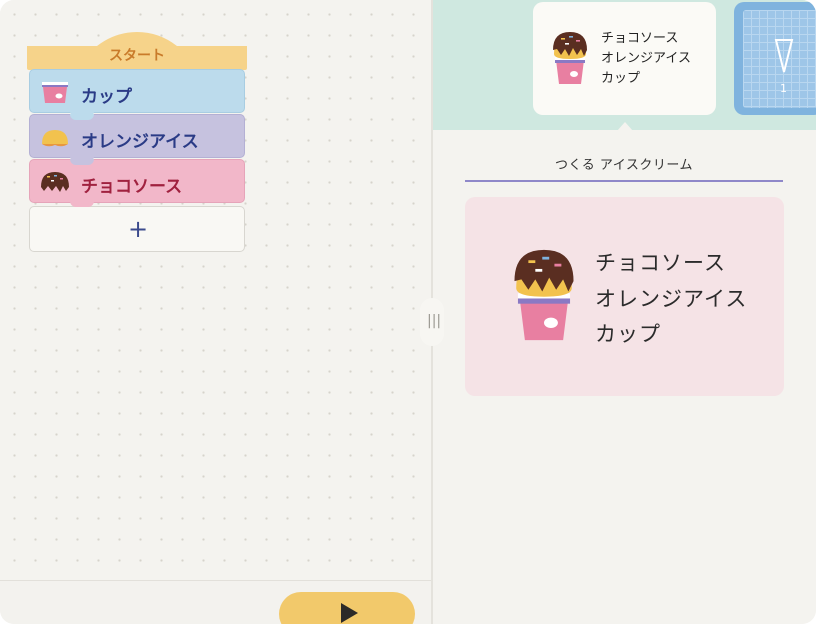 The height and width of the screenshot is (624, 816). I want to click on start-label: スタート, so click(137, 56).